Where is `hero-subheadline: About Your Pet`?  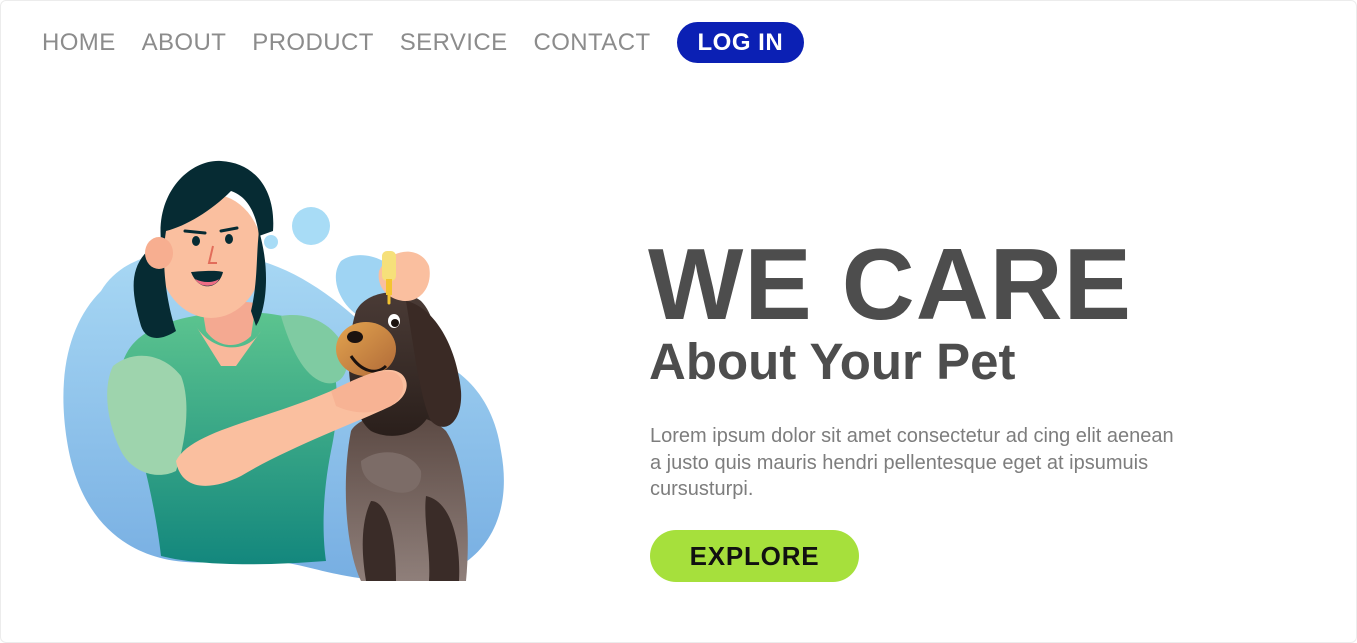 hero-subheadline: About Your Pet is located at coordinates (832, 361).